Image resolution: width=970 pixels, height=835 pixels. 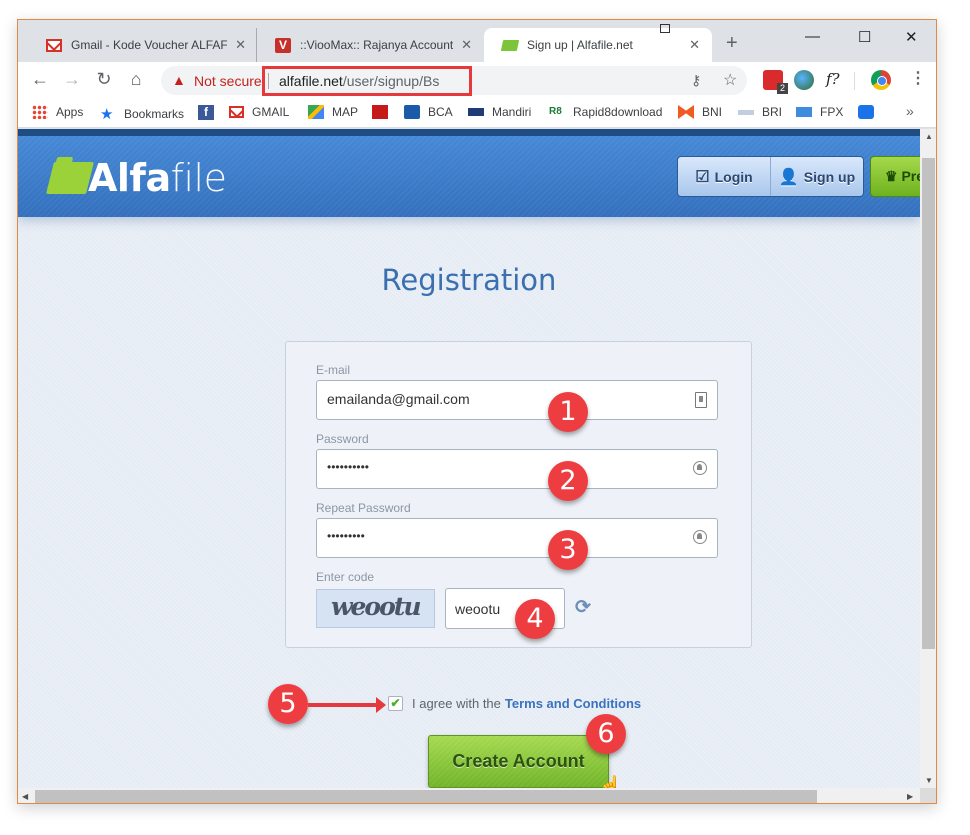 What do you see at coordinates (733, 176) in the screenshot?
I see `login-label: Login` at bounding box center [733, 176].